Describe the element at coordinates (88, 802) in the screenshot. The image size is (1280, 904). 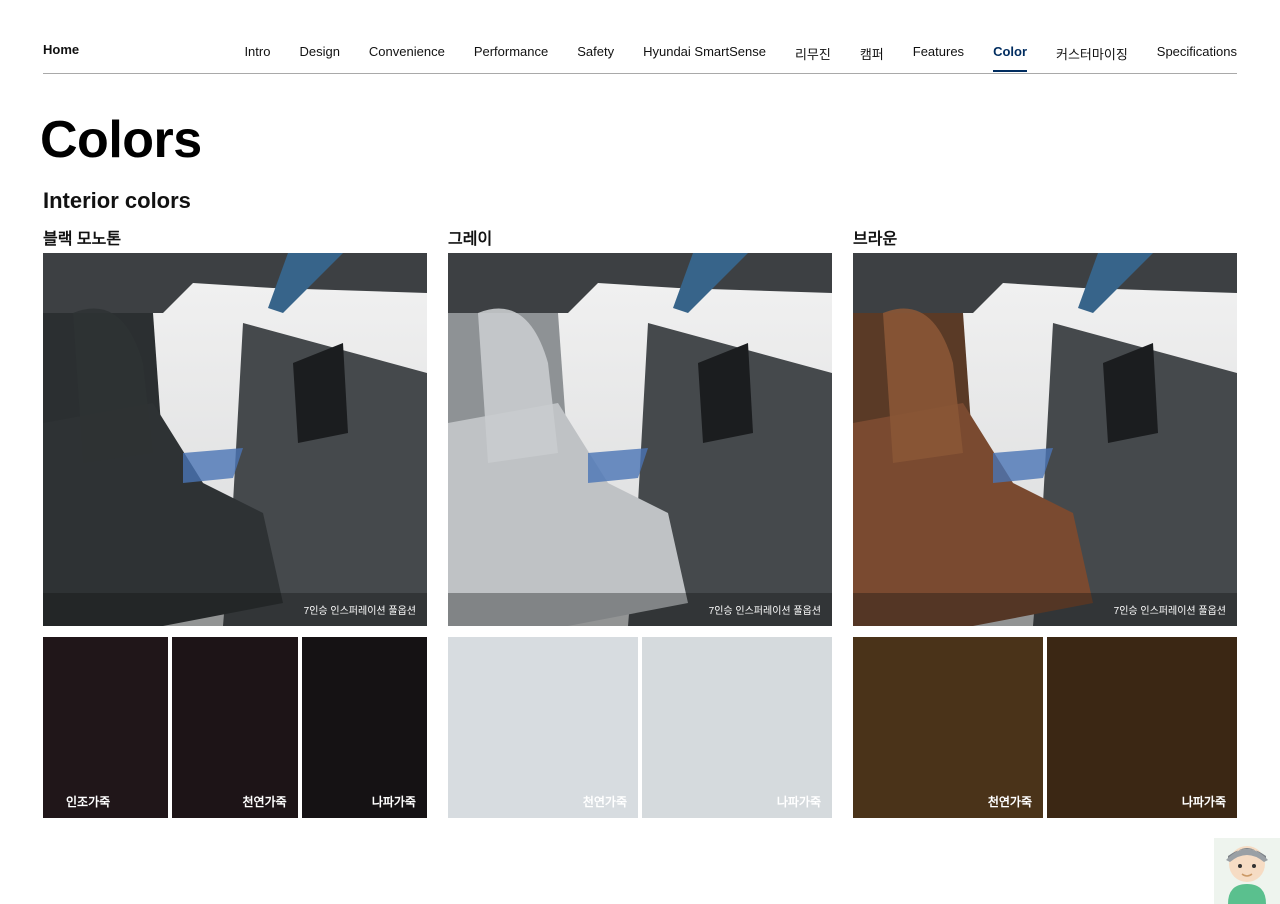
I see `swatch-label: 인조가죽` at that location.